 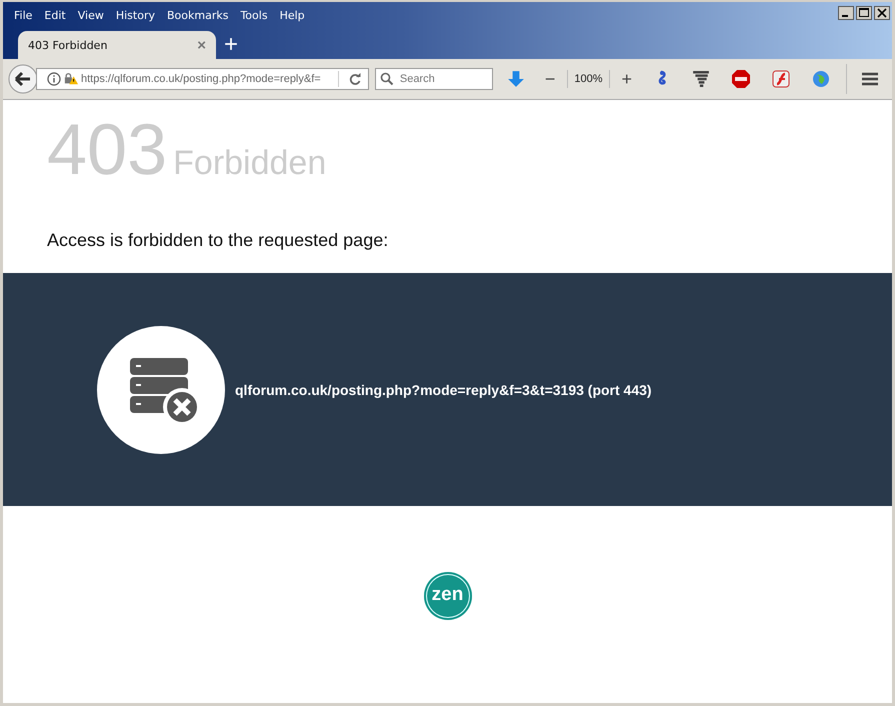 What do you see at coordinates (387, 79) in the screenshot?
I see `search-icon` at bounding box center [387, 79].